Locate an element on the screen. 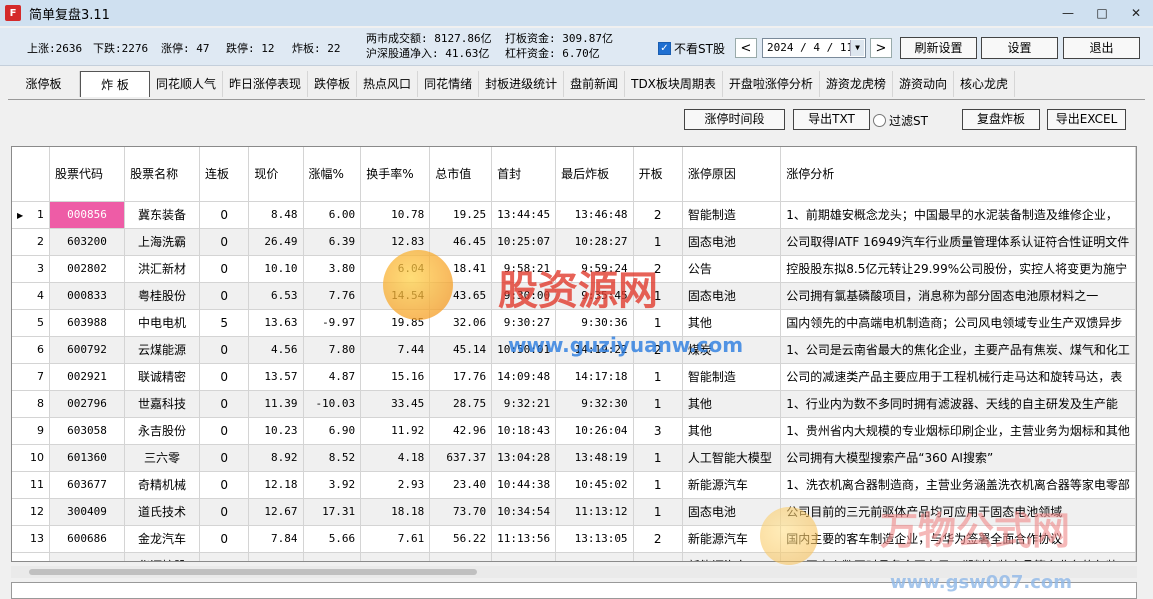  radio-icon is located at coordinates (879, 120).